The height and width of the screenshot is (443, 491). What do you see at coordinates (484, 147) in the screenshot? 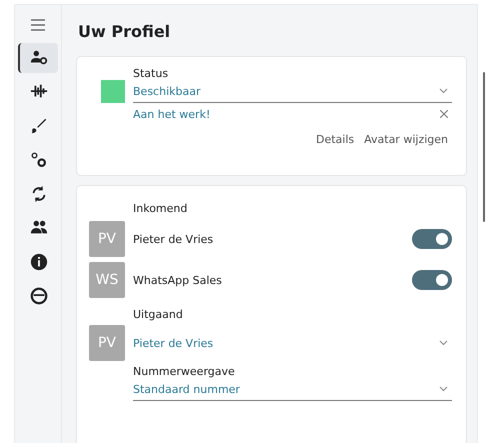
I see `scrollbar` at bounding box center [484, 147].